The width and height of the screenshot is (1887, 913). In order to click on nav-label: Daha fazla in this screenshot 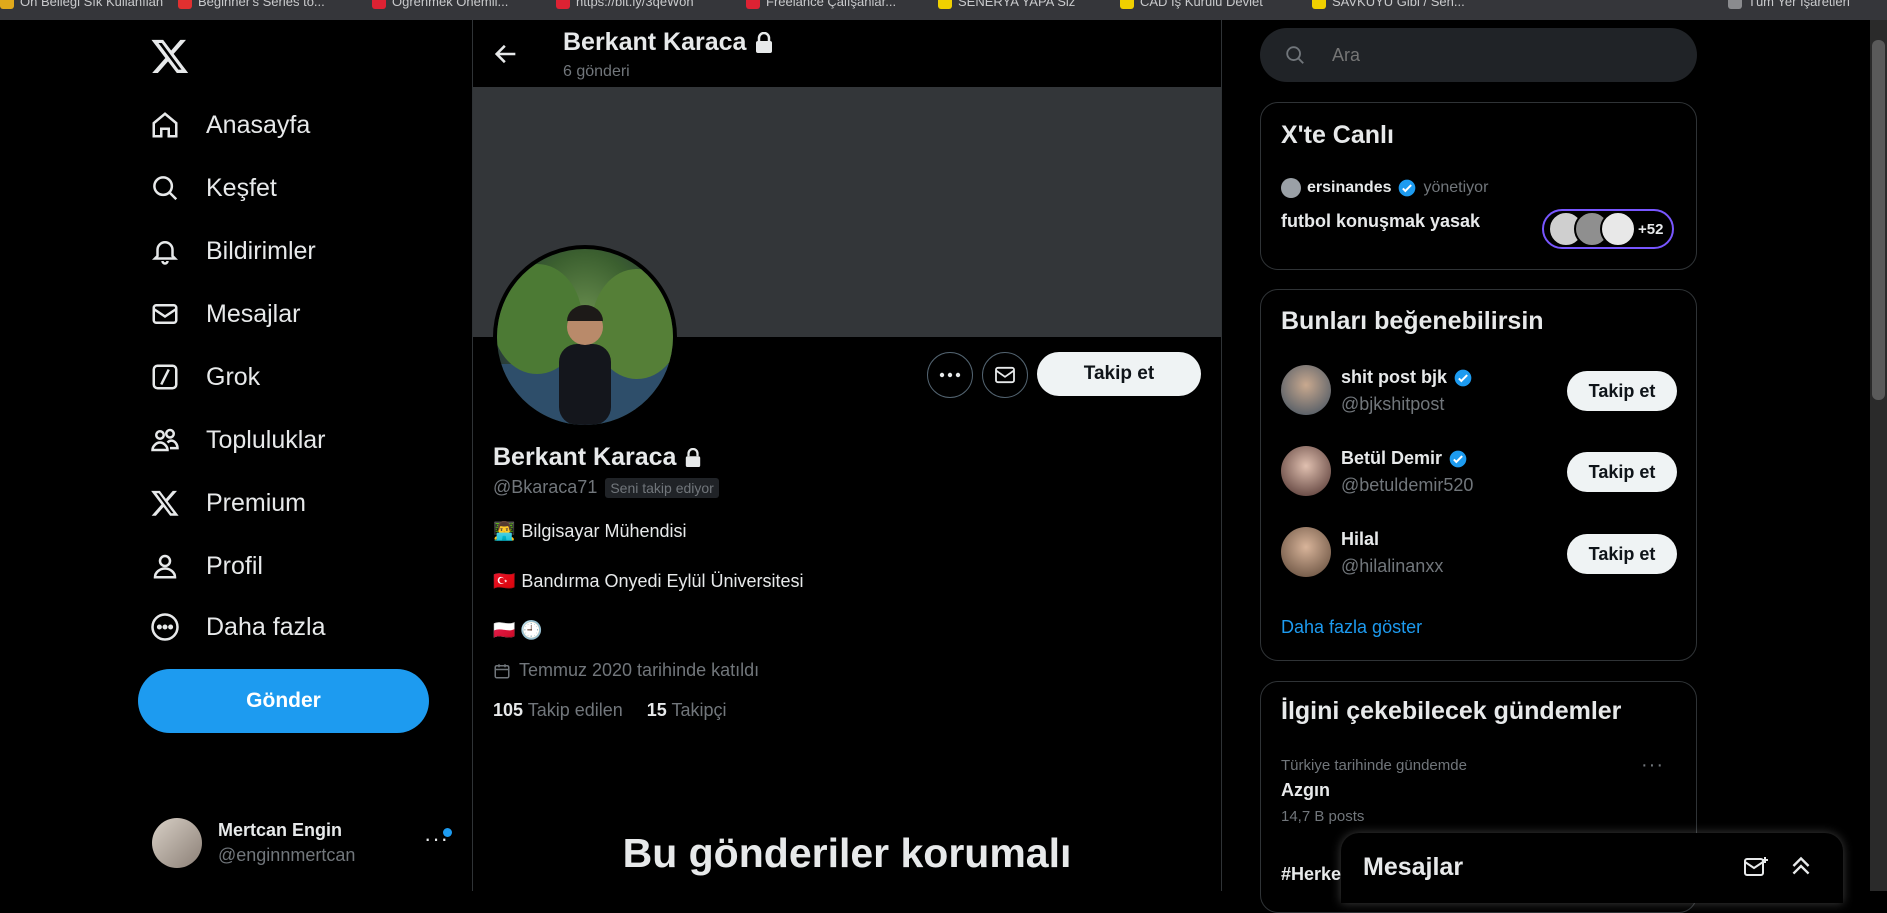, I will do `click(266, 626)`.